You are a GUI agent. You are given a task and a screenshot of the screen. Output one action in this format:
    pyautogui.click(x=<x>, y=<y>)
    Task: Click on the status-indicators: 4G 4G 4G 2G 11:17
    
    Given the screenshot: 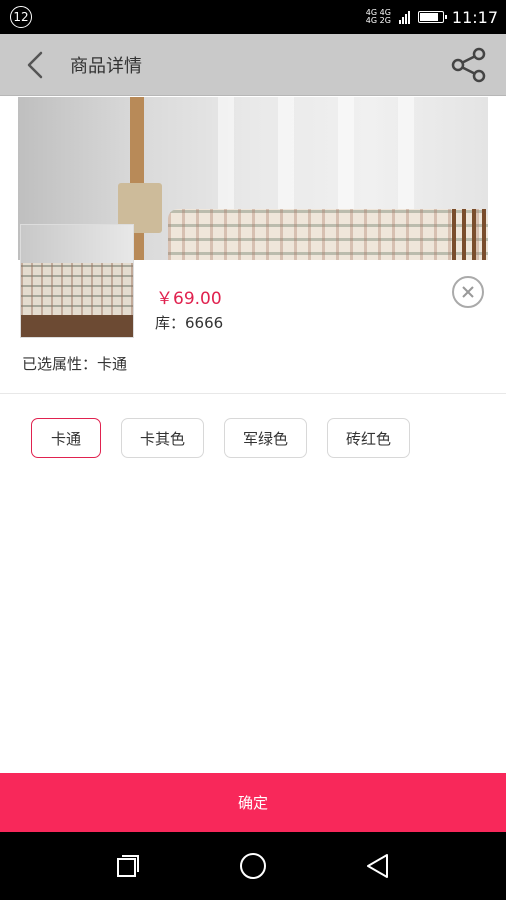 What is the action you would take?
    pyautogui.click(x=432, y=17)
    